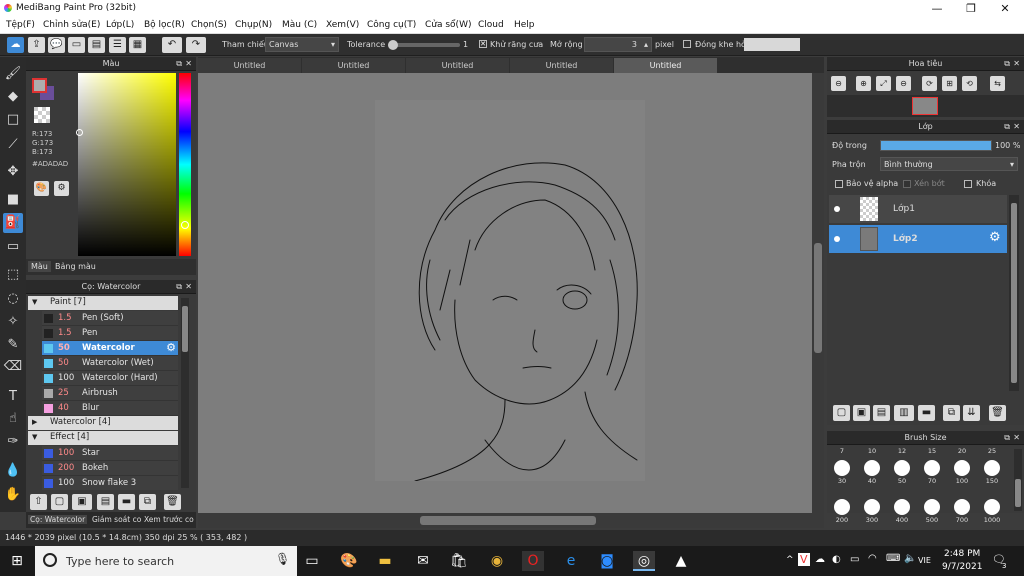 The width and height of the screenshot is (1024, 576). Describe the element at coordinates (491, 25) in the screenshot. I see `menu-cloud: Cloud` at that location.